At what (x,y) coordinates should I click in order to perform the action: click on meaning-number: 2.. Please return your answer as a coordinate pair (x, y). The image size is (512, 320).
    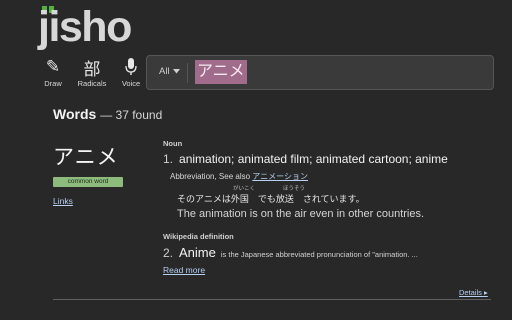
    Looking at the image, I should click on (168, 253).